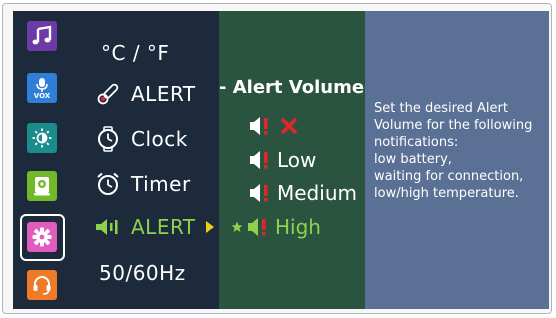  I want to click on volume-option-label: Low, so click(297, 160).